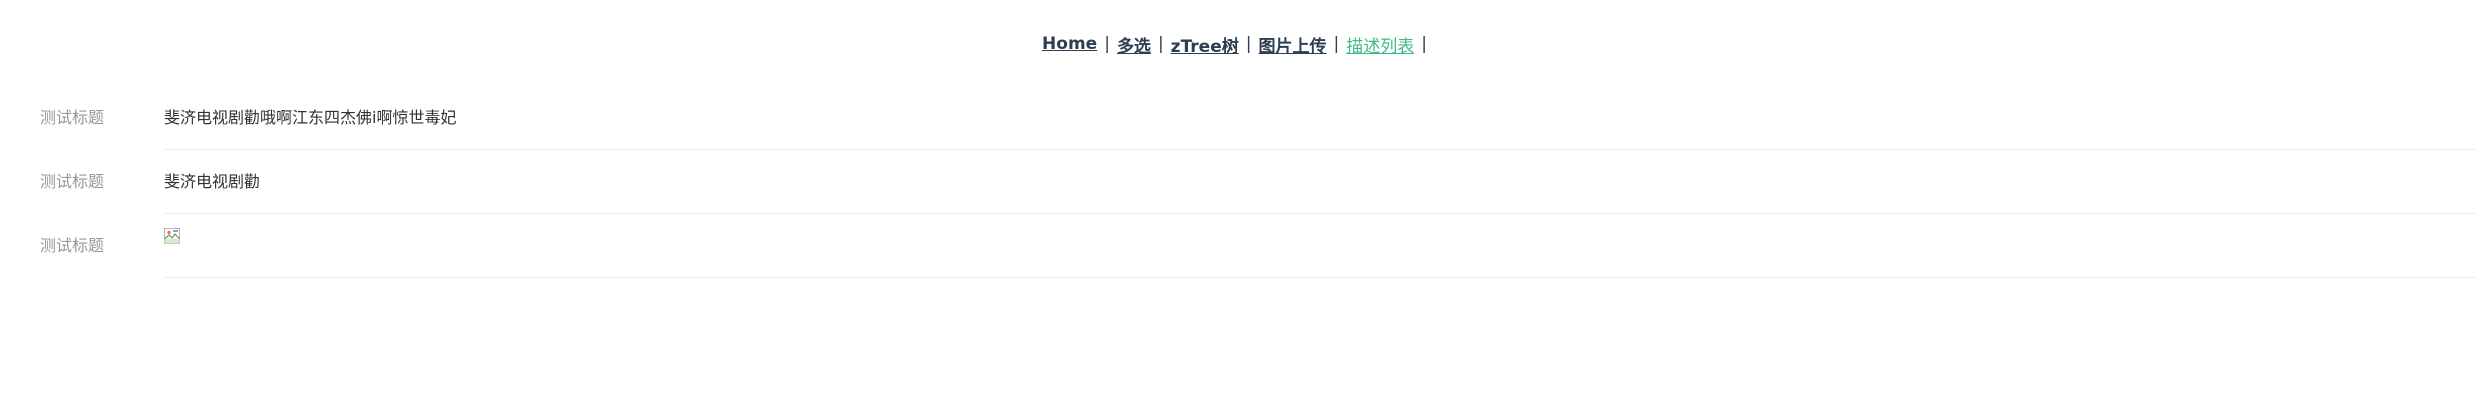 Image resolution: width=2476 pixels, height=412 pixels. What do you see at coordinates (1380, 44) in the screenshot?
I see `nav-link-description-list: 描述列表` at bounding box center [1380, 44].